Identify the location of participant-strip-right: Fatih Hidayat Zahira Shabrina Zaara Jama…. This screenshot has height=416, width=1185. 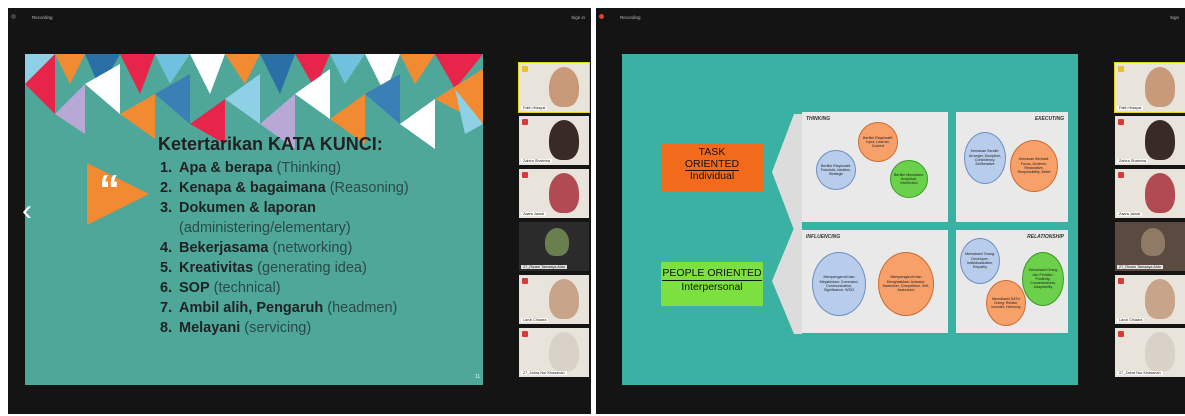
(1149, 222).